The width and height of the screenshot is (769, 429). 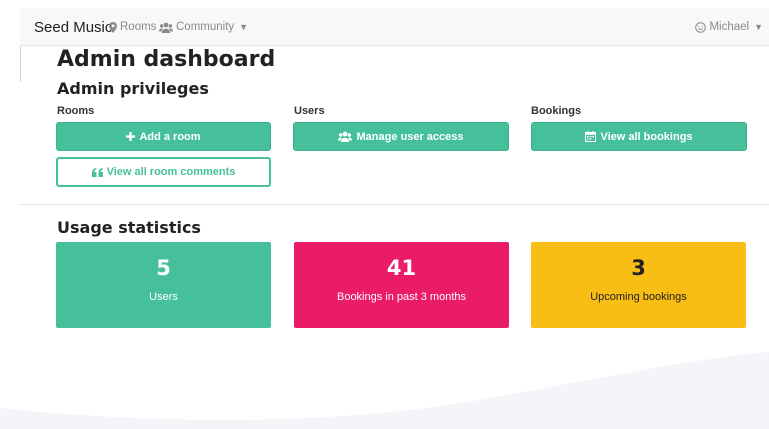 I want to click on stat-label: Upcoming bookings, so click(x=638, y=297).